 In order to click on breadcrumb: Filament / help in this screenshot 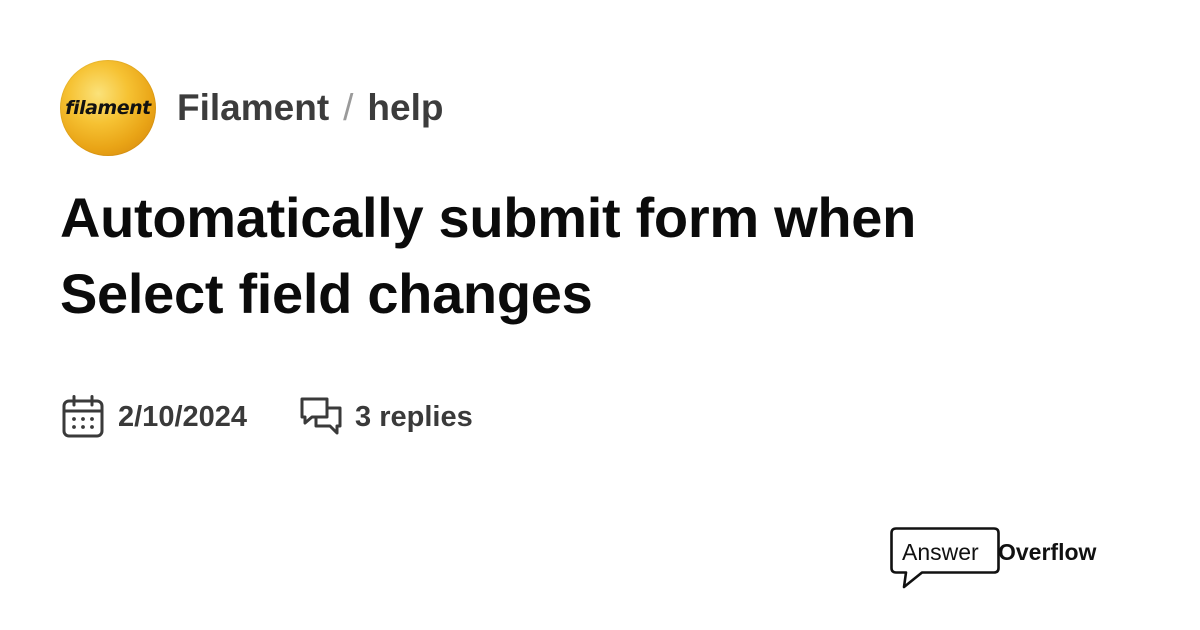, I will do `click(310, 108)`.